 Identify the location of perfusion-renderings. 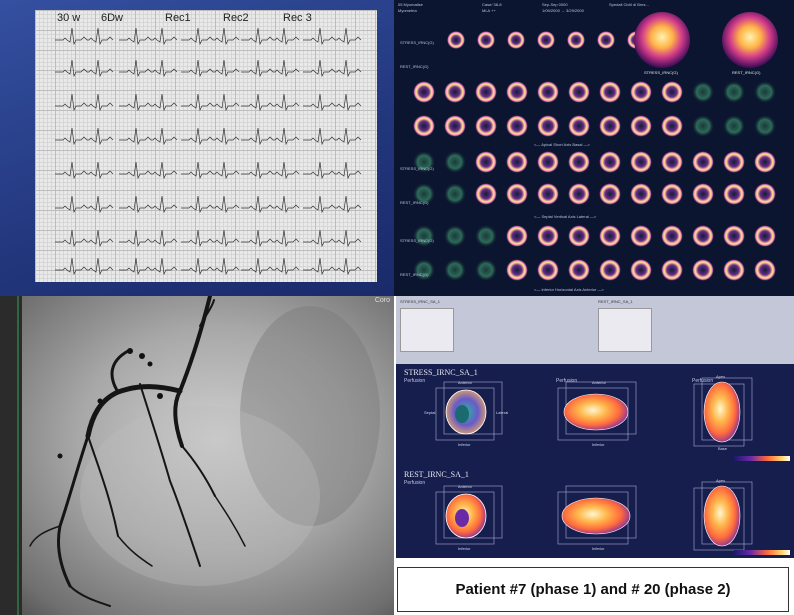
(612, 466).